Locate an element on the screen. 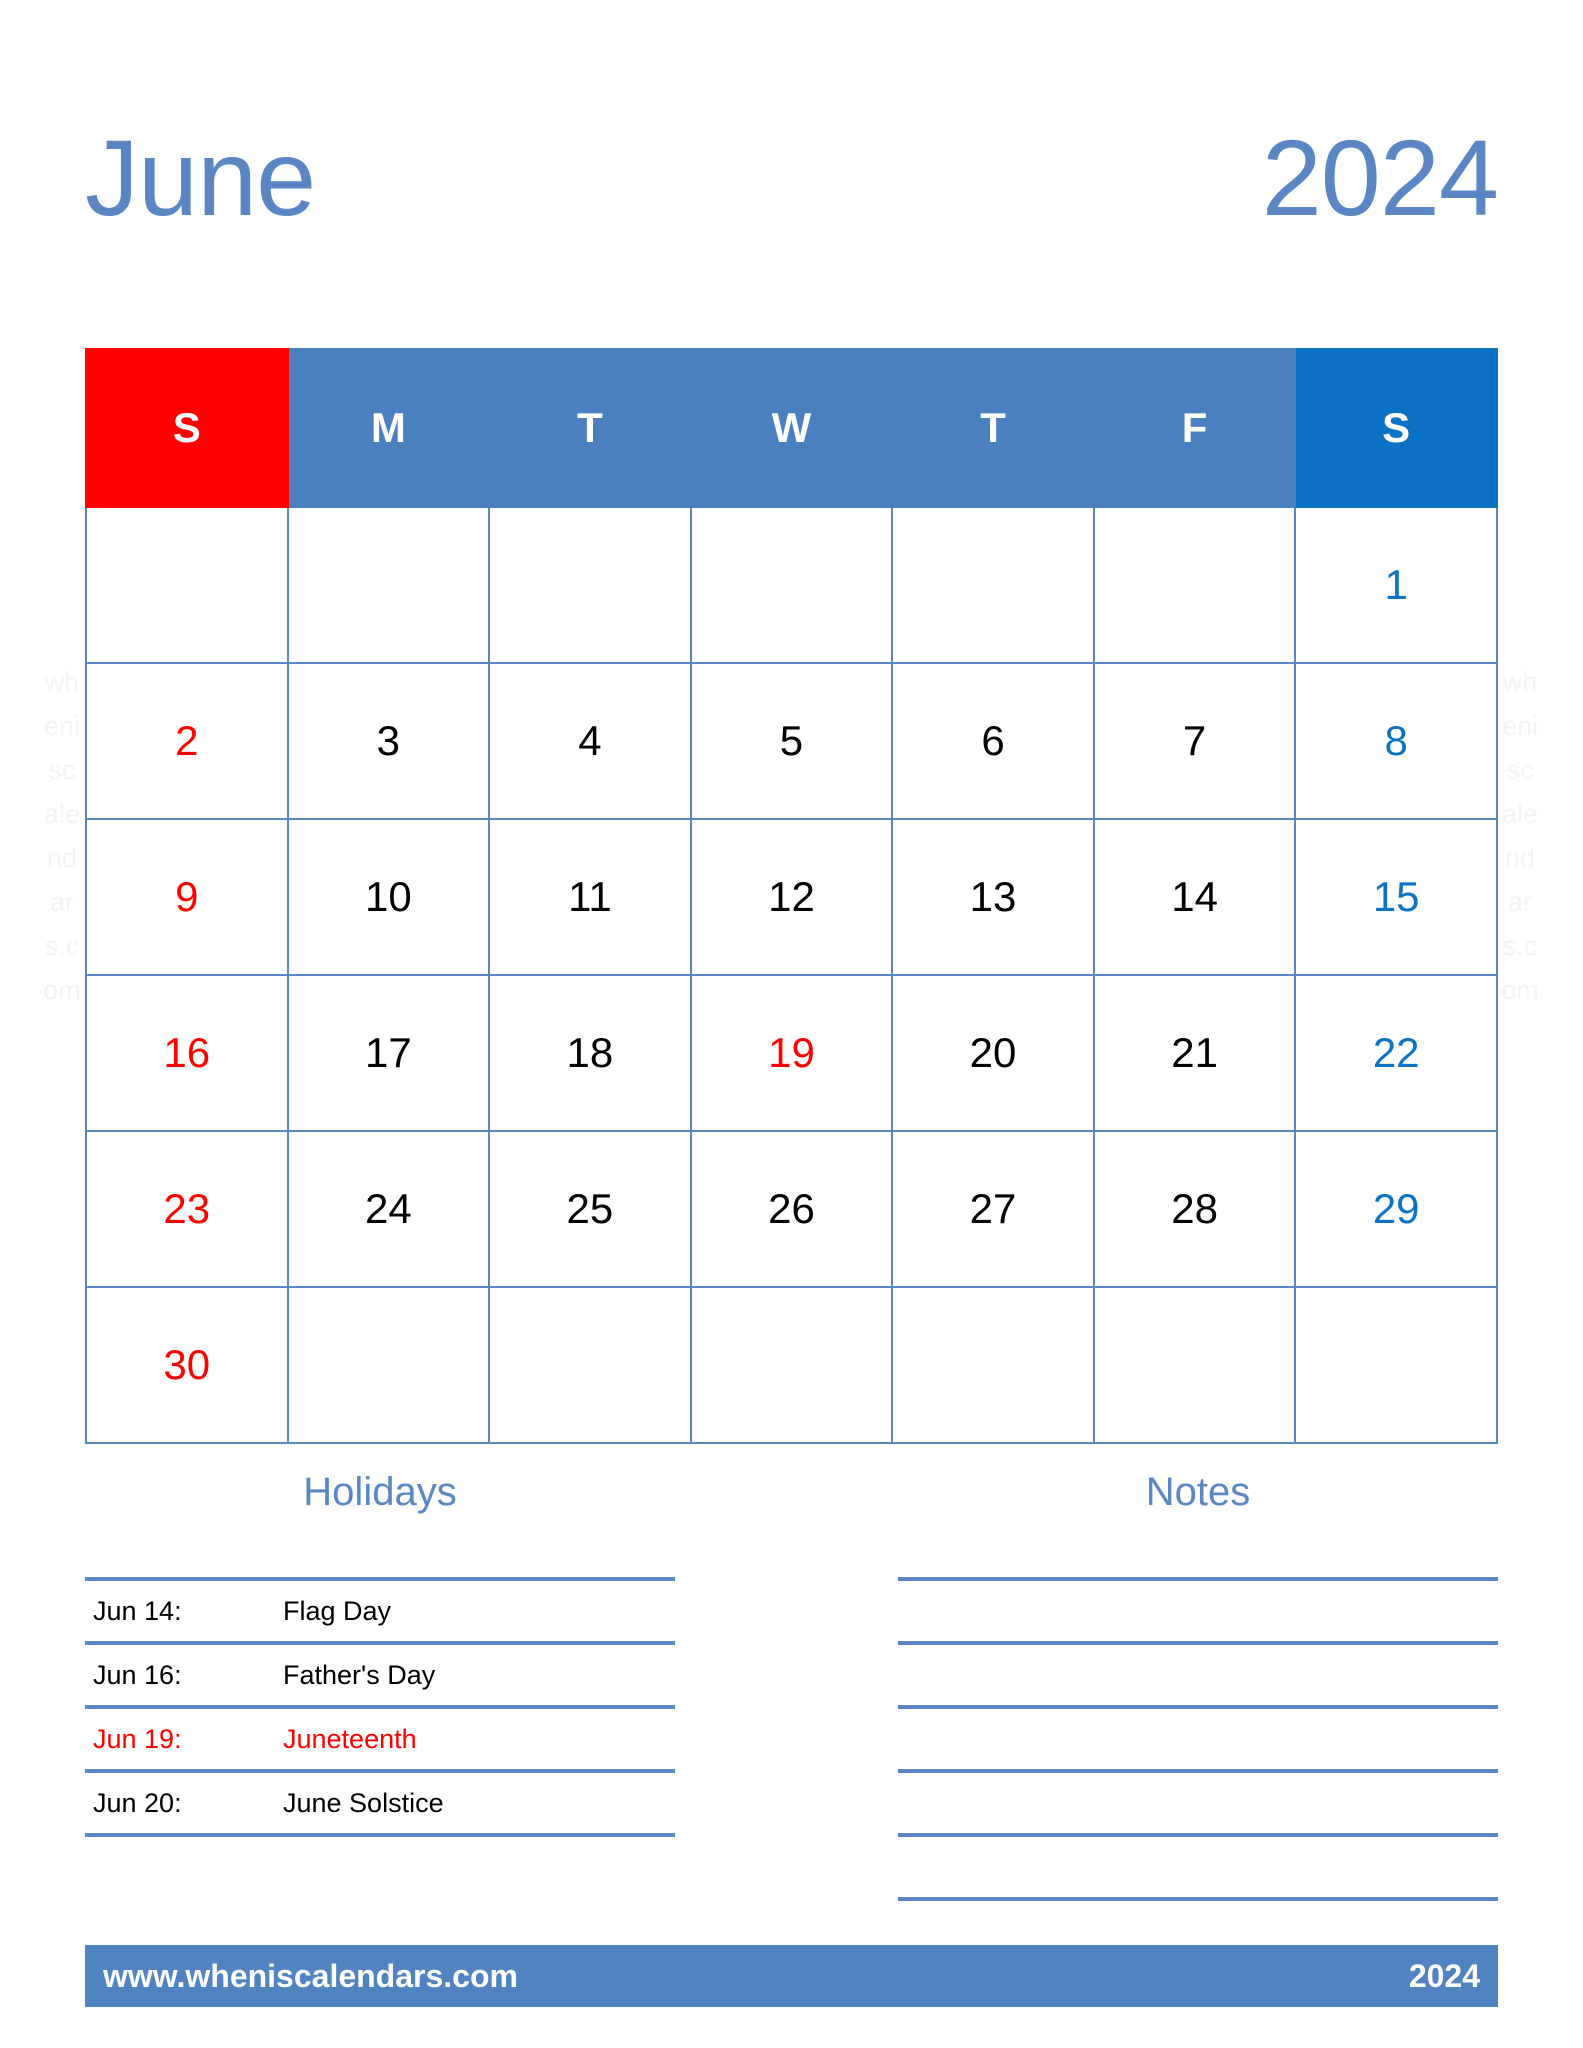 This screenshot has width=1583, height=2048. day-cell-20: 20 is located at coordinates (993, 1053).